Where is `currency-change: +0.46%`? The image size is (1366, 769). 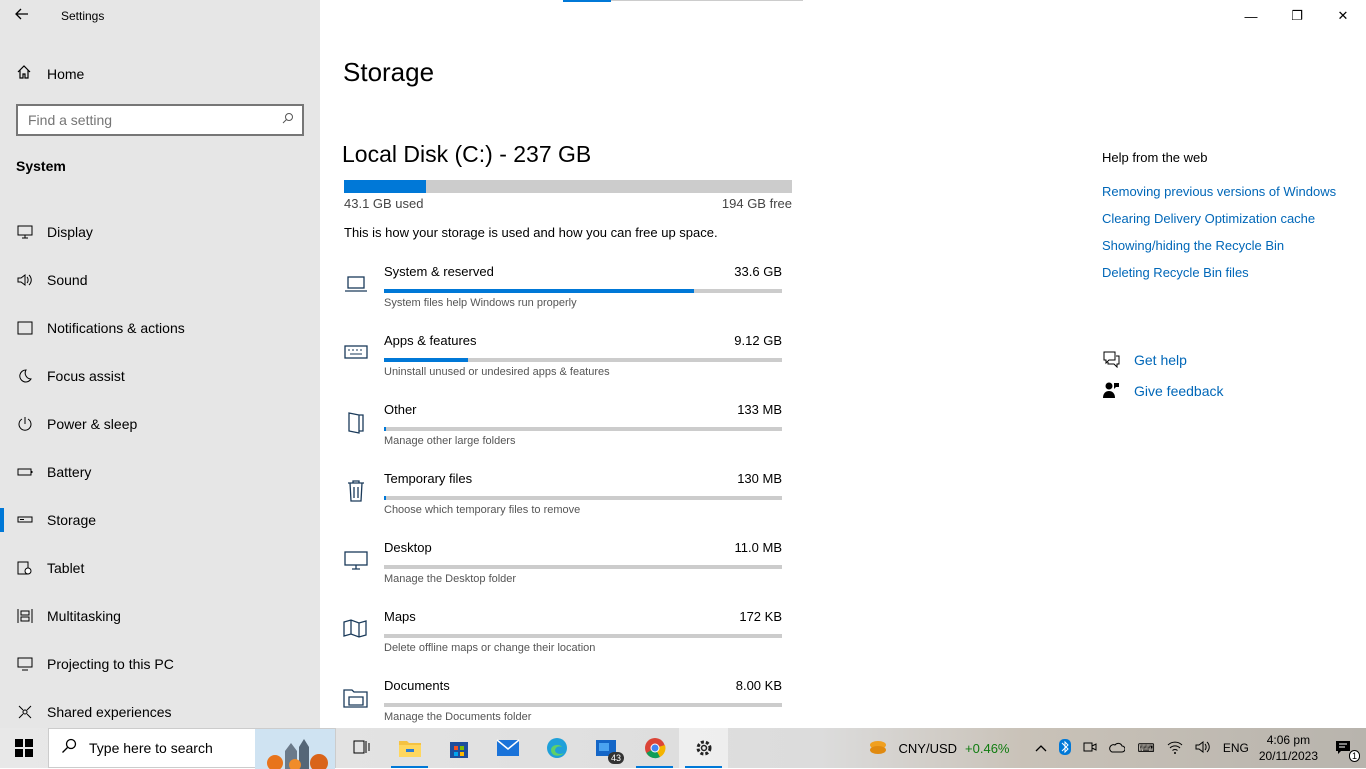
currency-change: +0.46% is located at coordinates (987, 748).